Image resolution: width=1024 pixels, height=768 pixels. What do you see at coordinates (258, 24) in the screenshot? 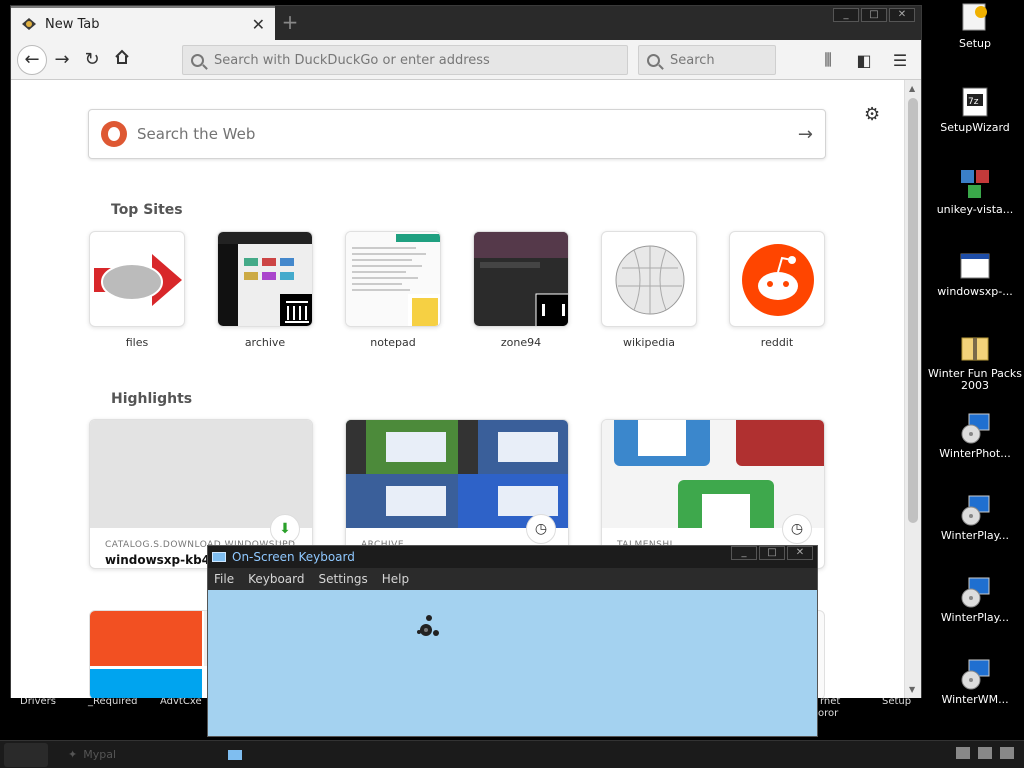
I see `close-tab-icon: ✕` at bounding box center [258, 24].